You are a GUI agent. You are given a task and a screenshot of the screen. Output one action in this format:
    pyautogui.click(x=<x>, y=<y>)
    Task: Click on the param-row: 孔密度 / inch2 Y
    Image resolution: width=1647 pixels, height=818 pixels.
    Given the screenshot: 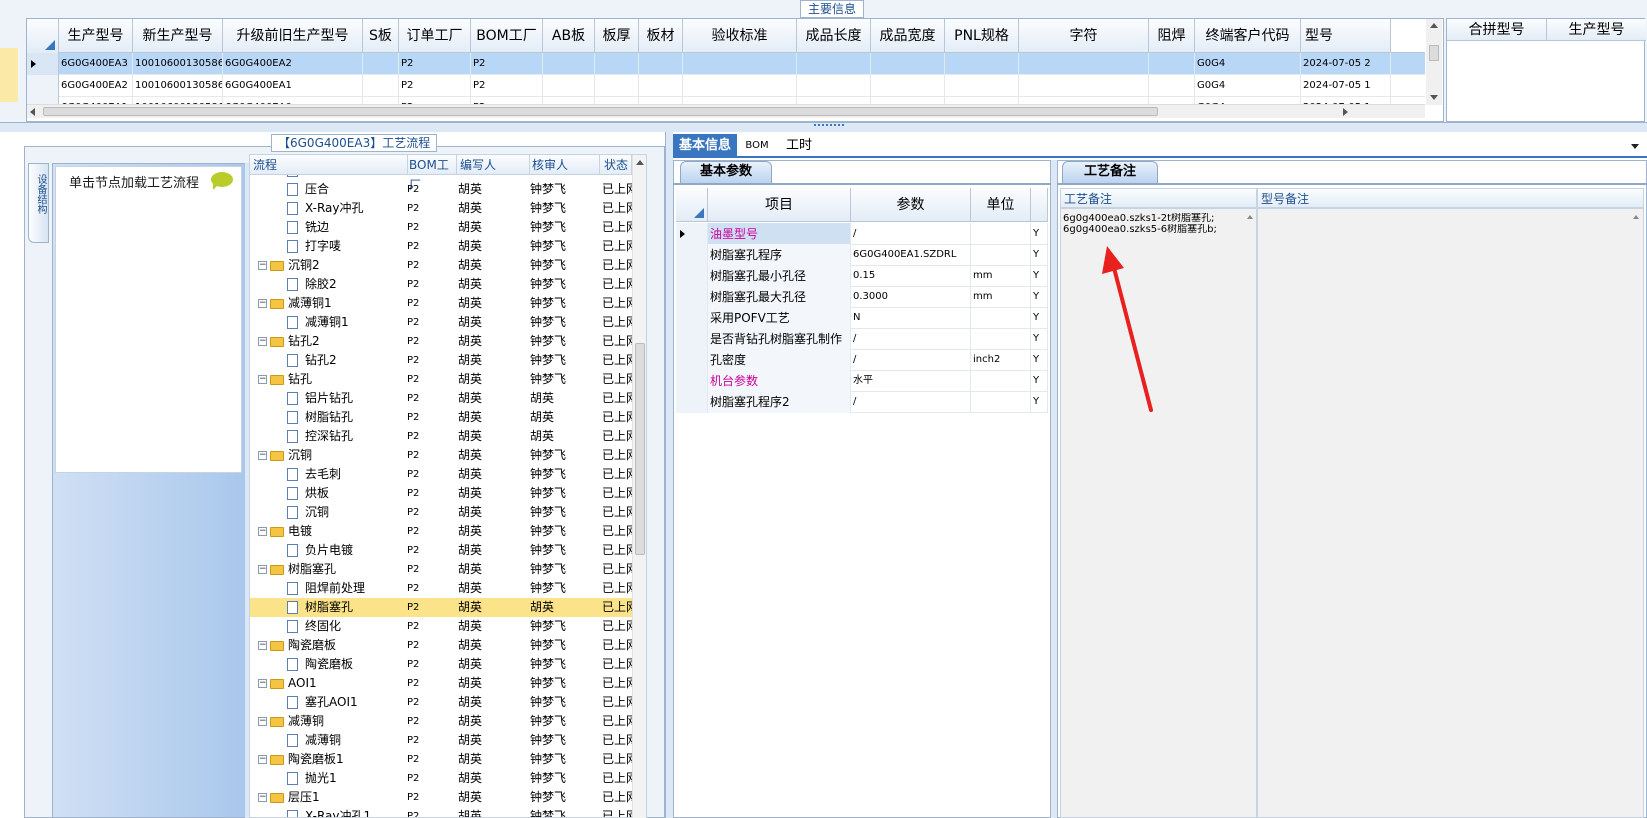 What is the action you would take?
    pyautogui.click(x=862, y=360)
    